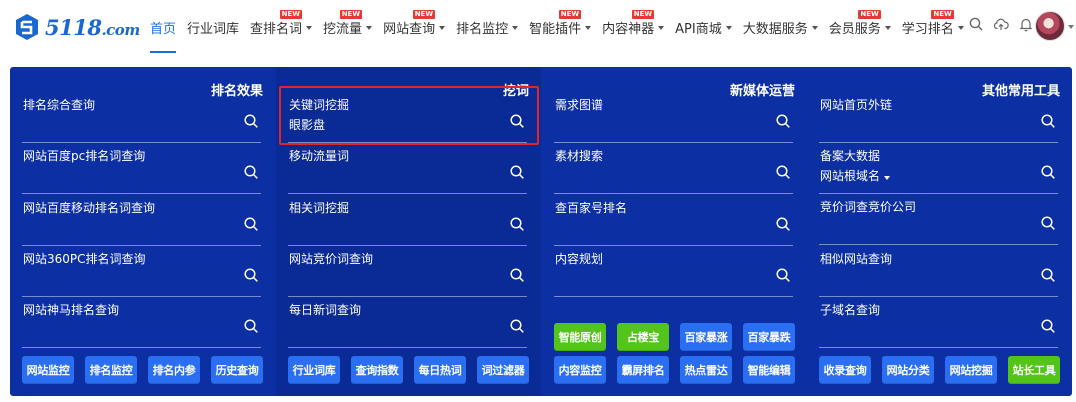  Describe the element at coordinates (938, 118) in the screenshot. I see `search-field: 网站首页外链` at that location.